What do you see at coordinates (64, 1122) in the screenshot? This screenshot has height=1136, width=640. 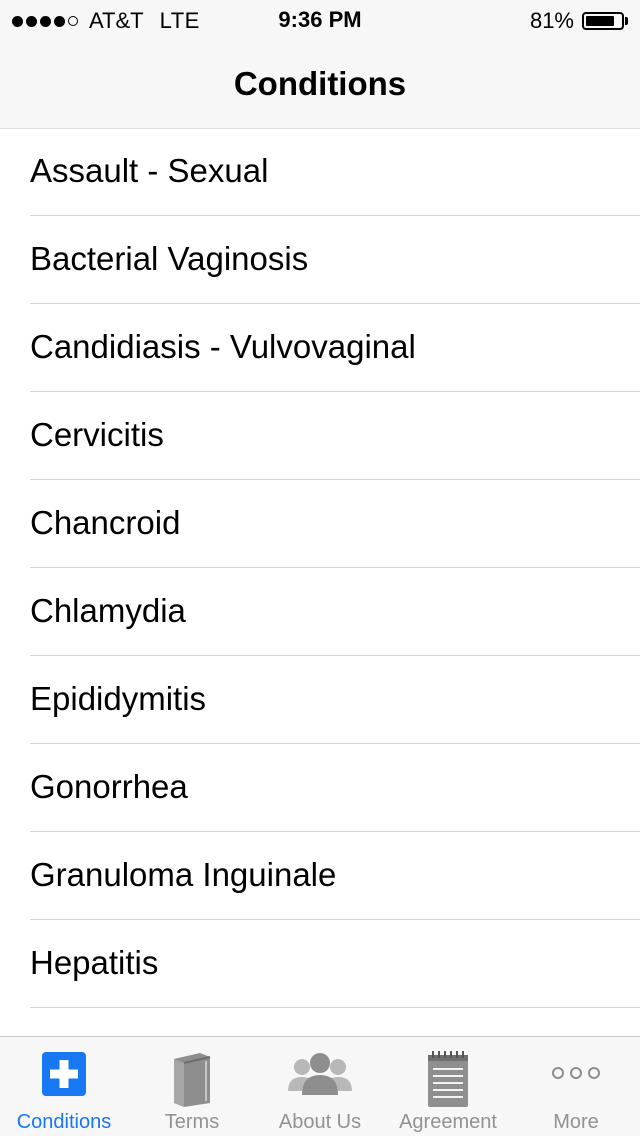 I see `tab-label: Conditions` at bounding box center [64, 1122].